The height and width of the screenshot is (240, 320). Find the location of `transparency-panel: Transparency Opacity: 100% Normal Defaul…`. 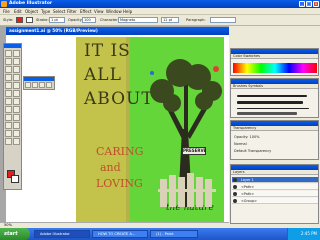

transparency-panel: Transparency Opacity: 100% Normal Defaul… is located at coordinates (274, 140).